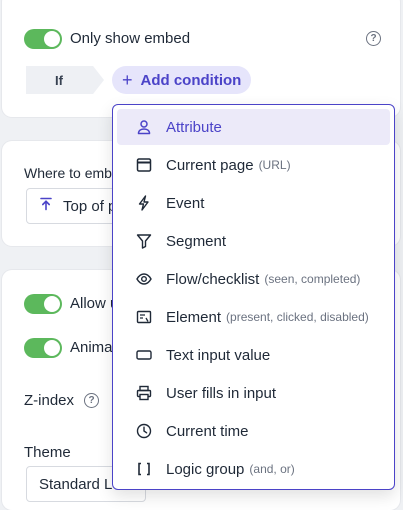 This screenshot has width=403, height=510. Describe the element at coordinates (76, 484) in the screenshot. I see `theme-value: Standard L` at that location.